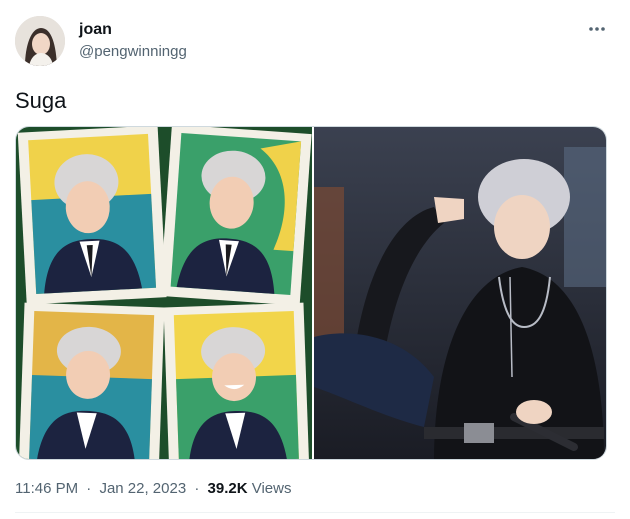 This screenshot has width=630, height=519. Describe the element at coordinates (46, 488) in the screenshot. I see `tweet-time: 11:46 PM` at that location.